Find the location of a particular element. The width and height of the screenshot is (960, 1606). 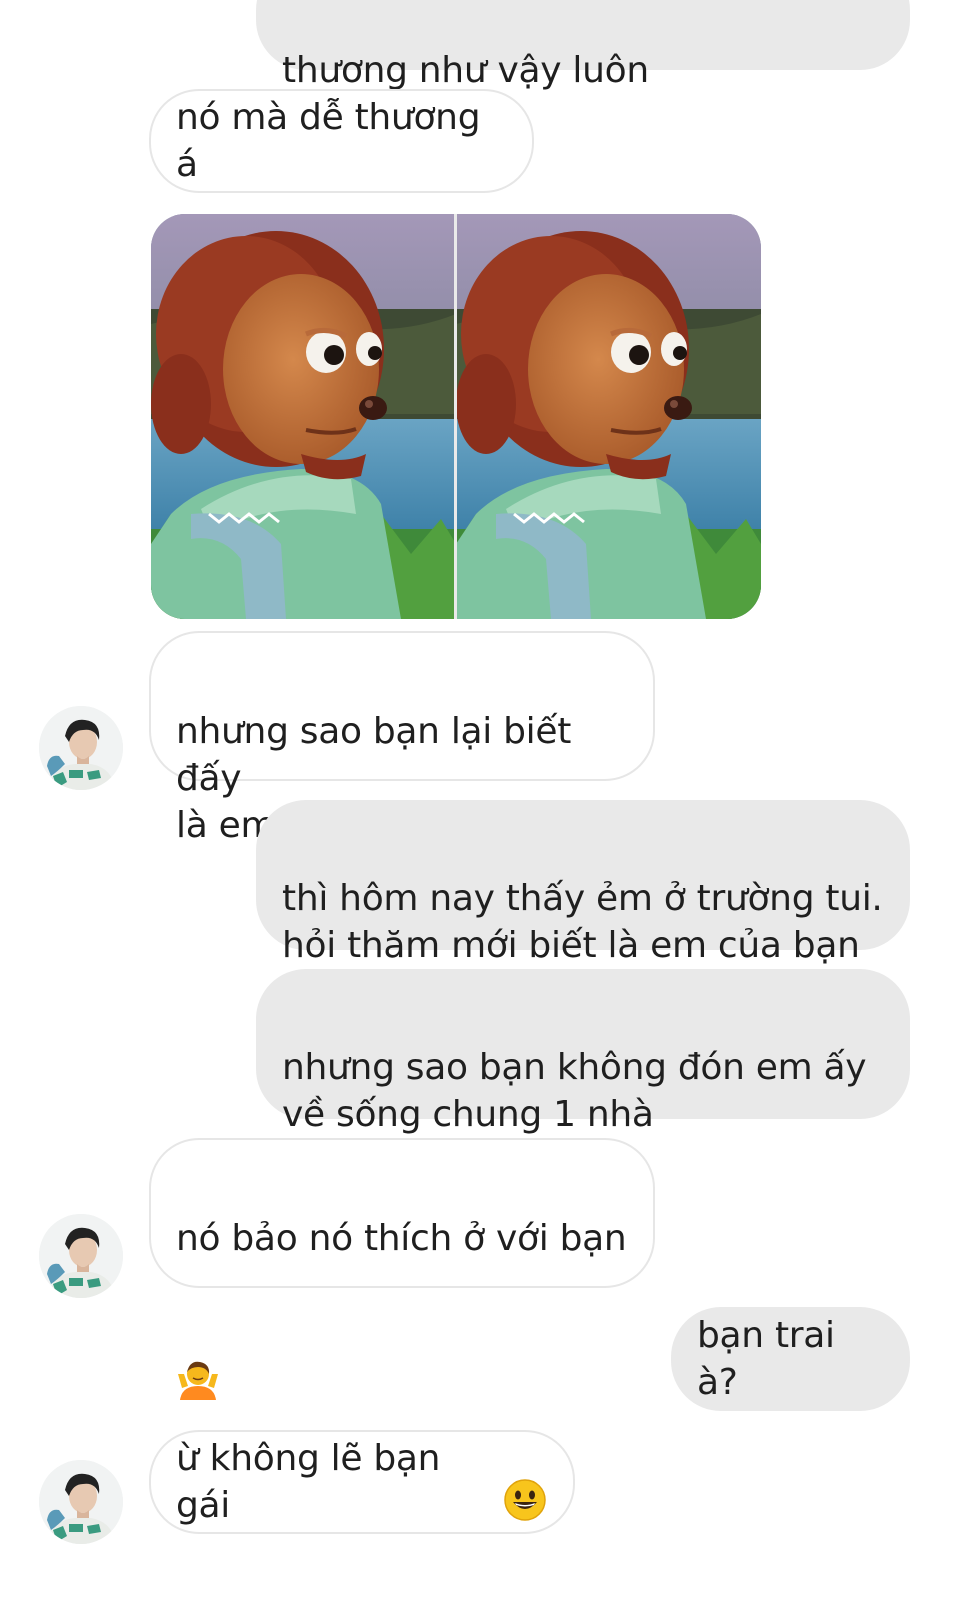

message-text: ừ không lẽ bạn gái is located at coordinates (308, 1482).